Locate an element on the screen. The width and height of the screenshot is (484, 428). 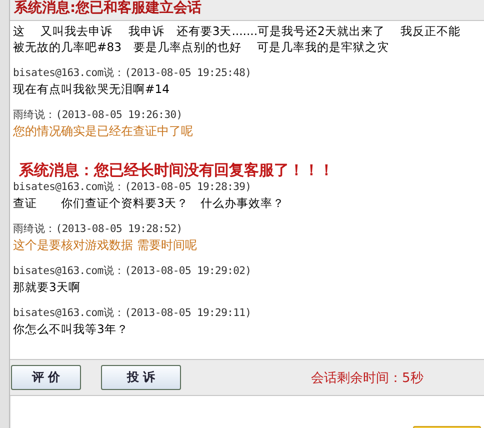
complaint-button: 投 诉 is located at coordinates (141, 377).